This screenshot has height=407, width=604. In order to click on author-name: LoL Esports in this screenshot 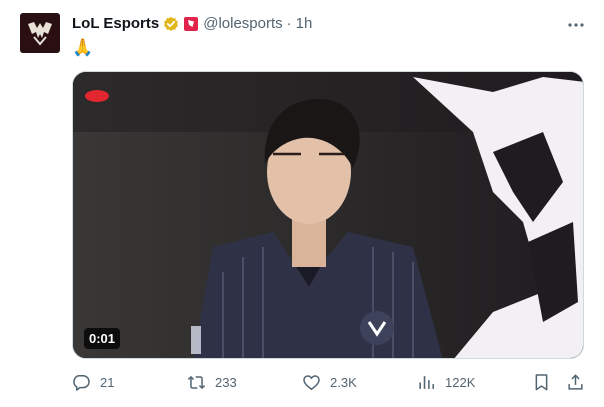, I will do `click(115, 24)`.